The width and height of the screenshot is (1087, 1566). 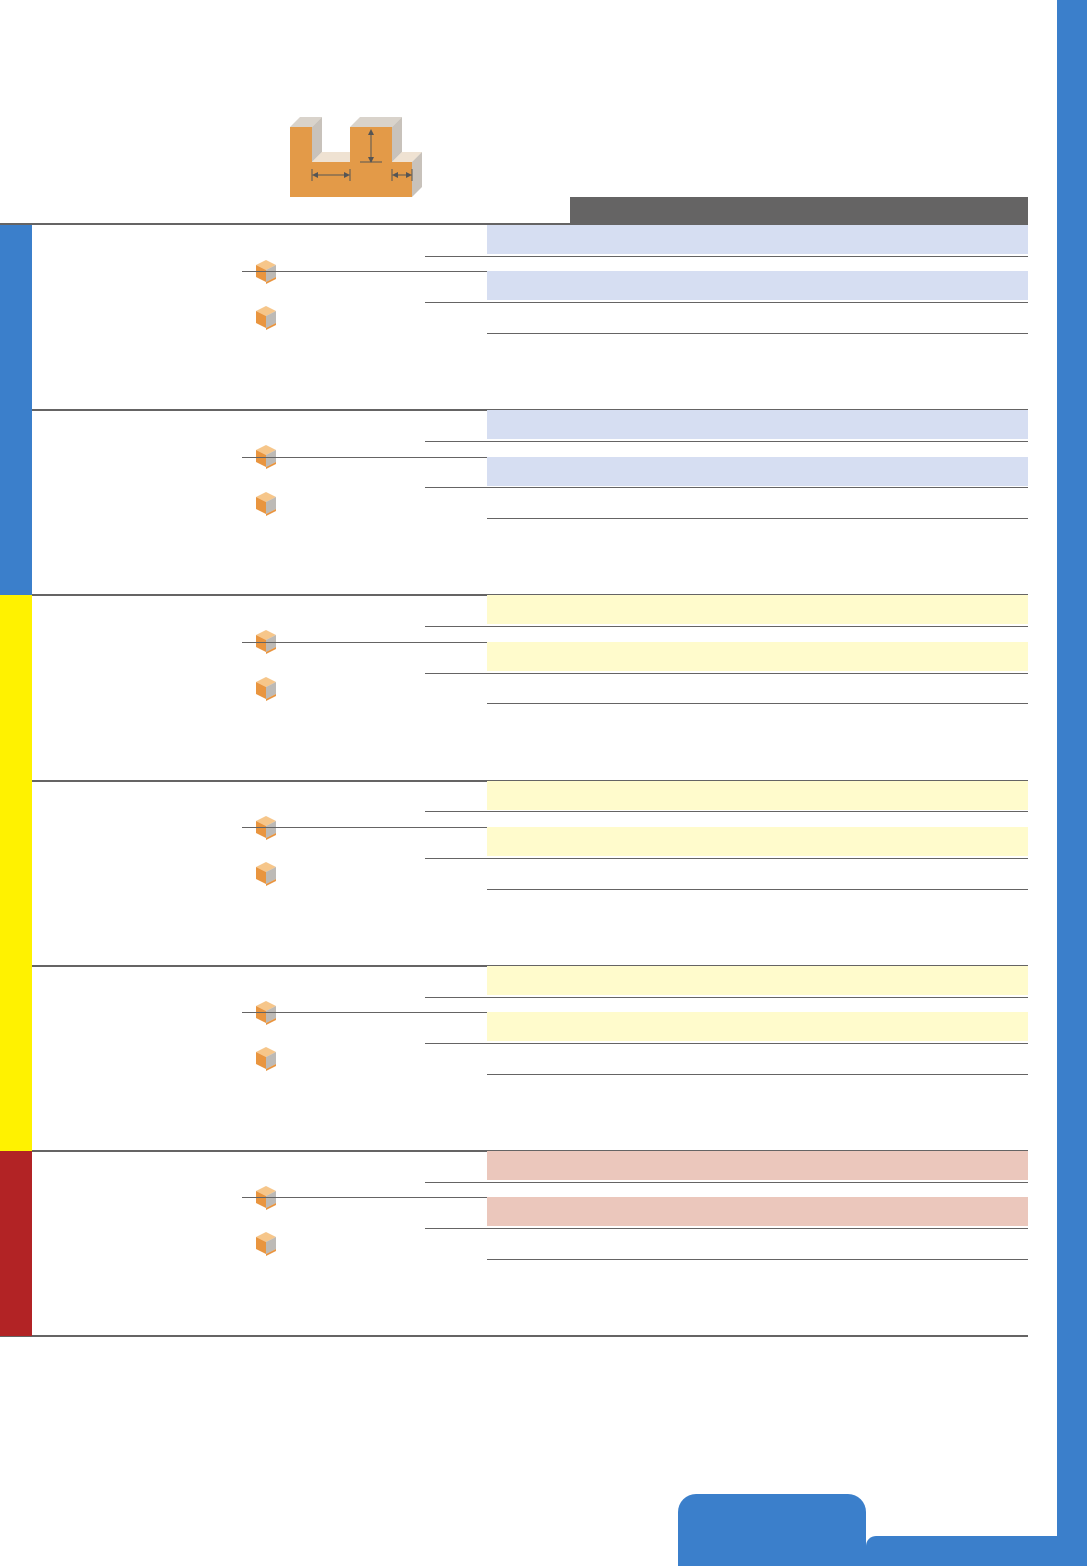 I want to click on page-footer-bar, so click(x=976, y=1551).